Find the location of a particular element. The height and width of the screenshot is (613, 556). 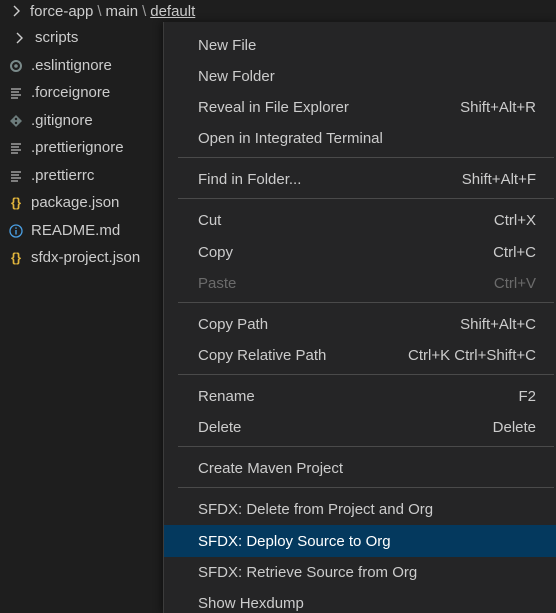

menu-item-label: Copy Relative Path is located at coordinates (262, 355).